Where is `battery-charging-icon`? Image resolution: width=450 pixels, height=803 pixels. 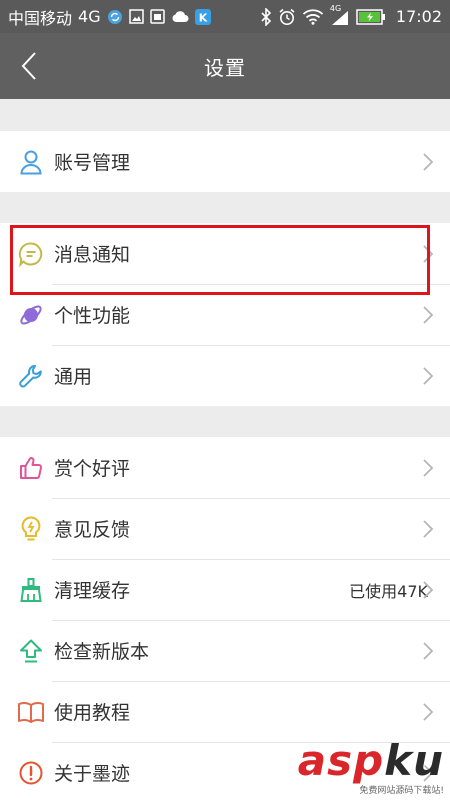
battery-charging-icon is located at coordinates (371, 16).